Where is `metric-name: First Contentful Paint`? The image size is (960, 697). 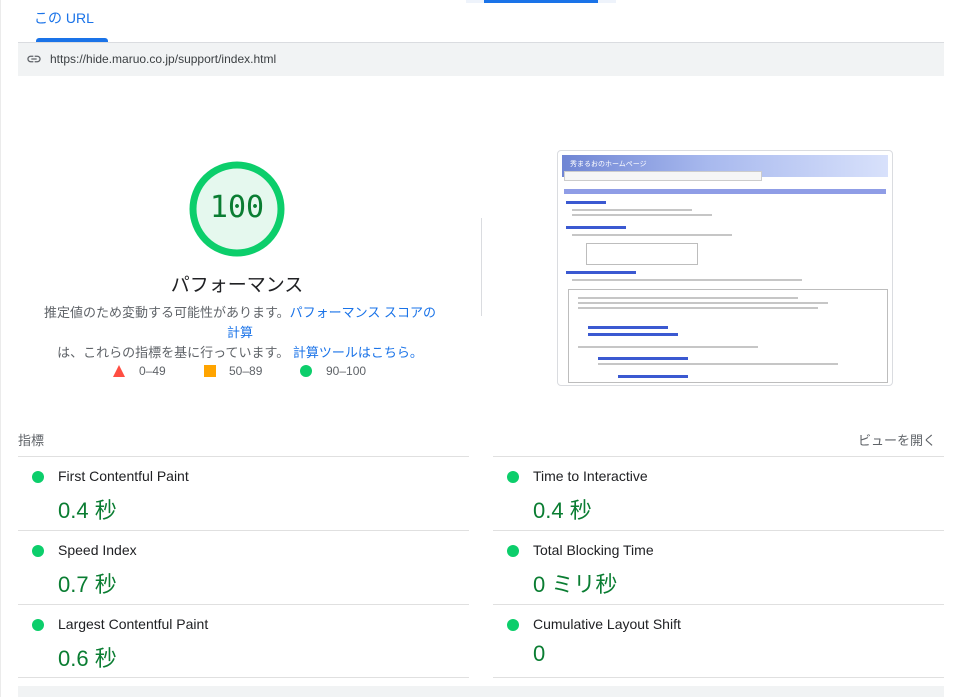
metric-name: First Contentful Paint is located at coordinates (123, 476).